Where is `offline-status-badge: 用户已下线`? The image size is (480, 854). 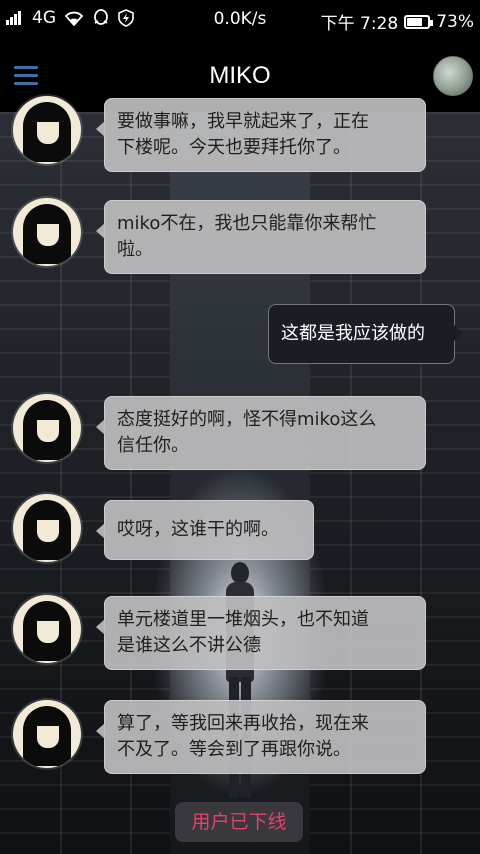 offline-status-badge: 用户已下线 is located at coordinates (239, 822).